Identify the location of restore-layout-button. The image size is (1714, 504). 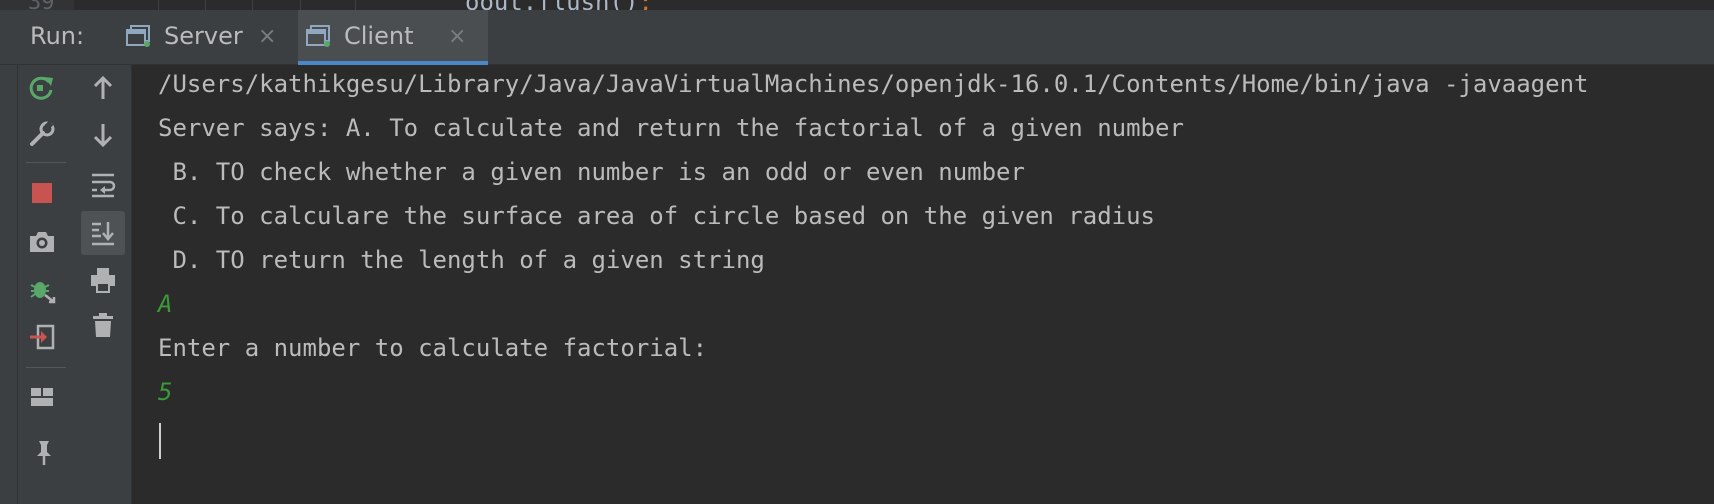
(42, 397).